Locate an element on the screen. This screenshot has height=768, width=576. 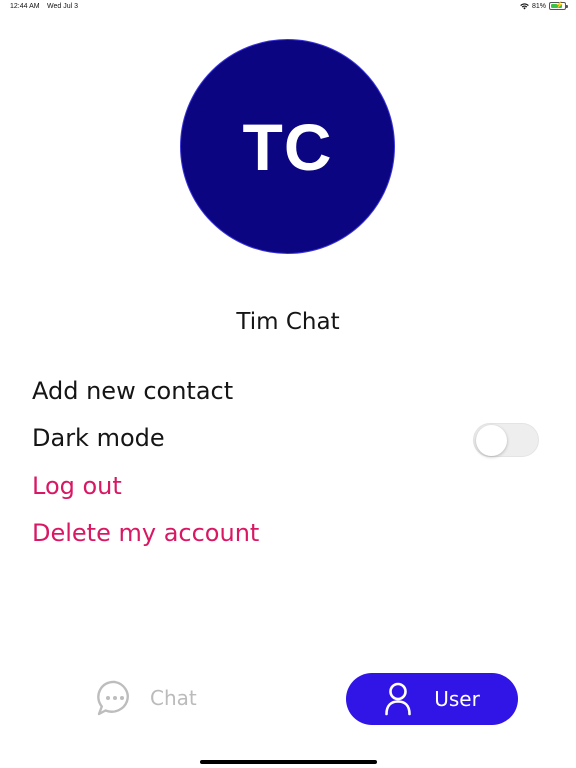
status-time: 12:44 AM is located at coordinates (25, 6).